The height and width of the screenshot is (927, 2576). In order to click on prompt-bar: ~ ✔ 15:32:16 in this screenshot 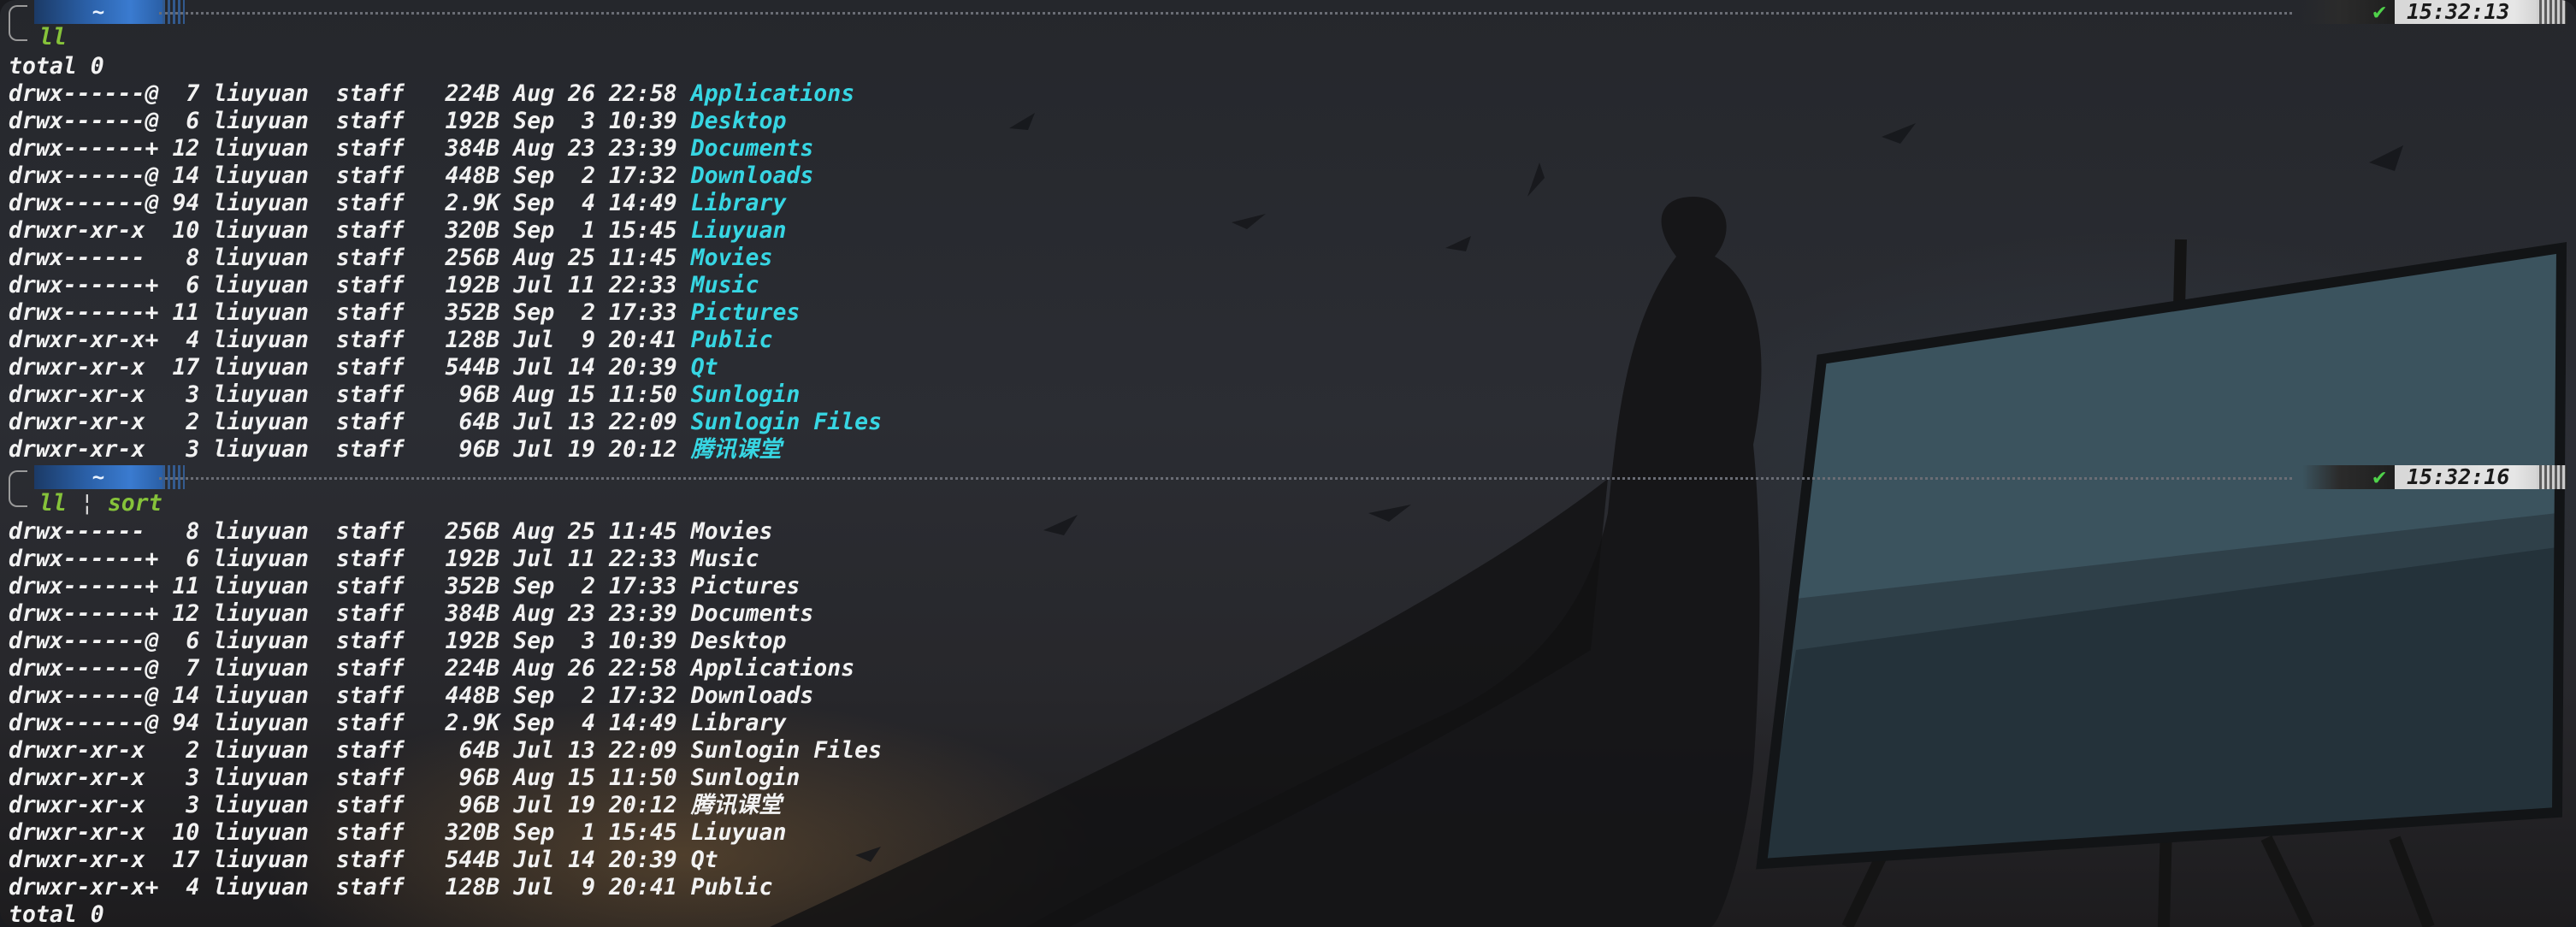, I will do `click(1288, 478)`.